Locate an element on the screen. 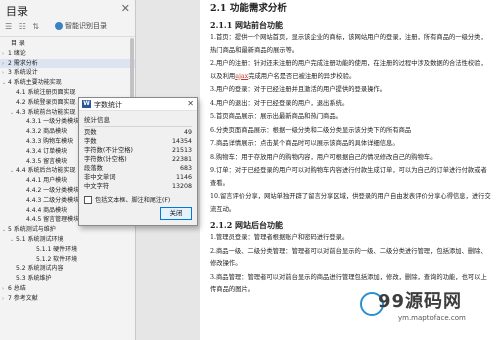  subsection-heading-backend: 2.1.2 网站后台功能 is located at coordinates (247, 225).